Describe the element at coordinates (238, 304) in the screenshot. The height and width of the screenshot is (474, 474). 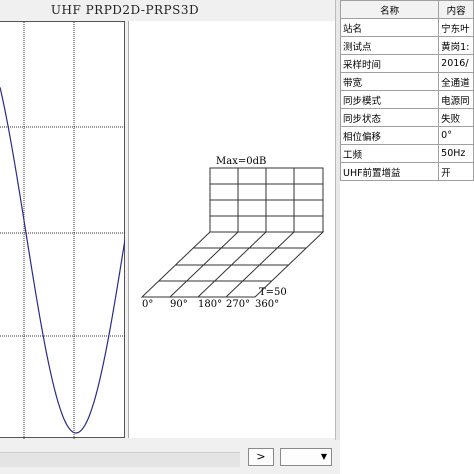
I see `phase-label-270: 270°` at that location.